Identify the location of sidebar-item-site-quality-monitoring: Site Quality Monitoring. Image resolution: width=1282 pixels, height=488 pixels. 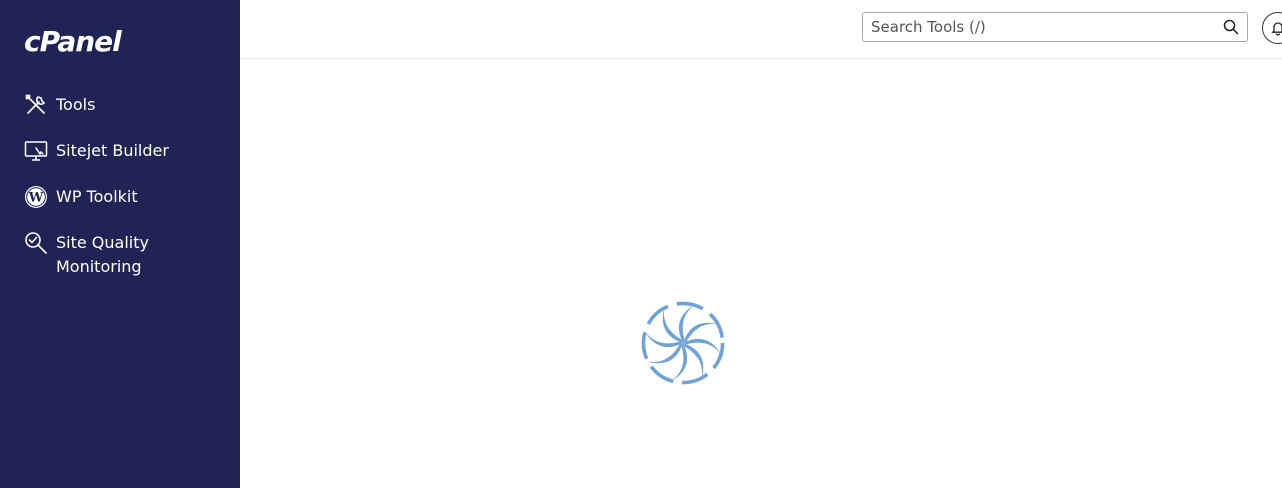
(120, 255).